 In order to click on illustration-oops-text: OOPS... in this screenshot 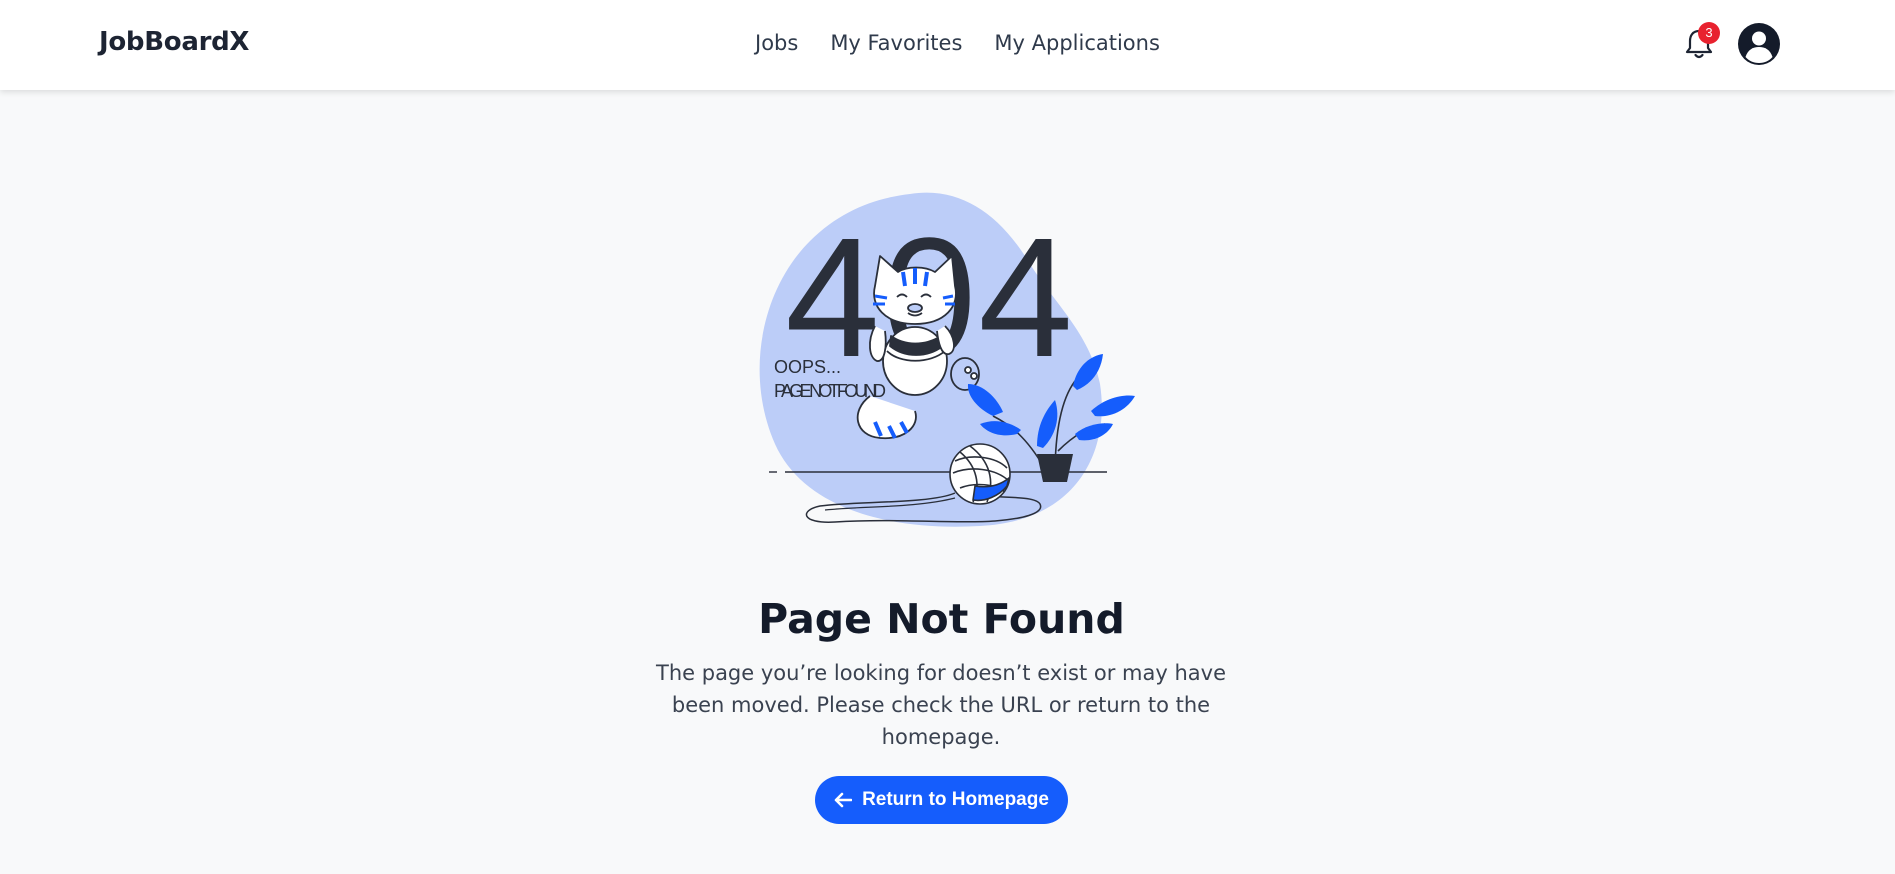, I will do `click(807, 367)`.